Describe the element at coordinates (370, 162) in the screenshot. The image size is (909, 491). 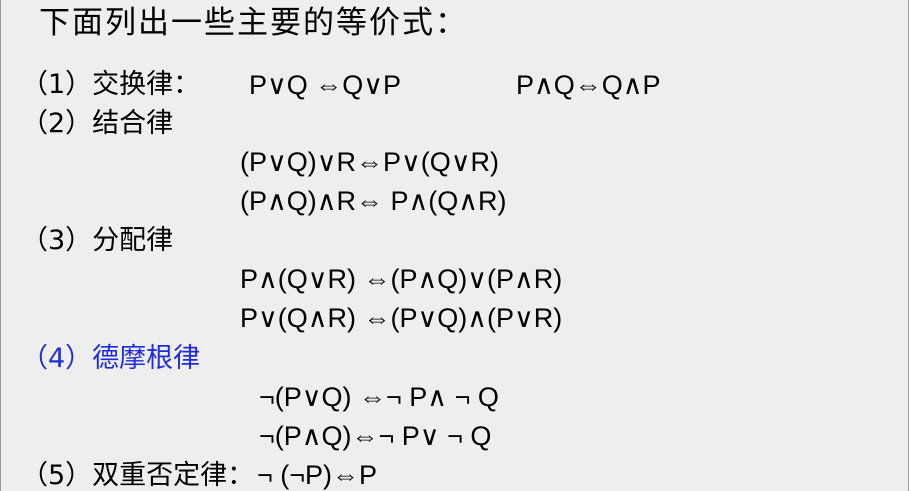
I see `law-associative-formula-or: (P∨Q)∨R⇔P∨(Q∨R)` at that location.